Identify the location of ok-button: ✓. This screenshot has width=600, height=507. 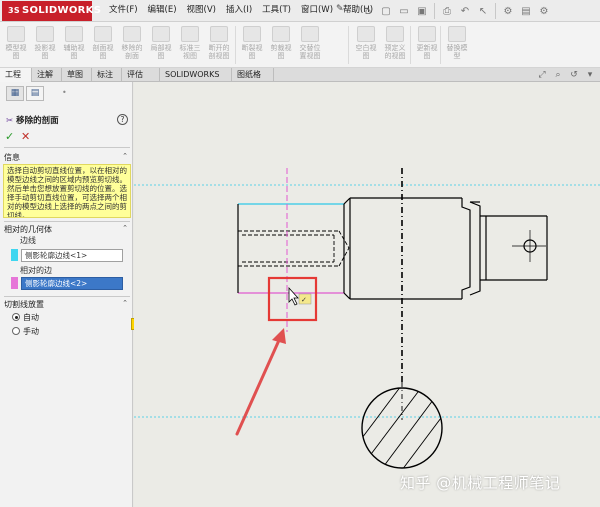
(9, 136).